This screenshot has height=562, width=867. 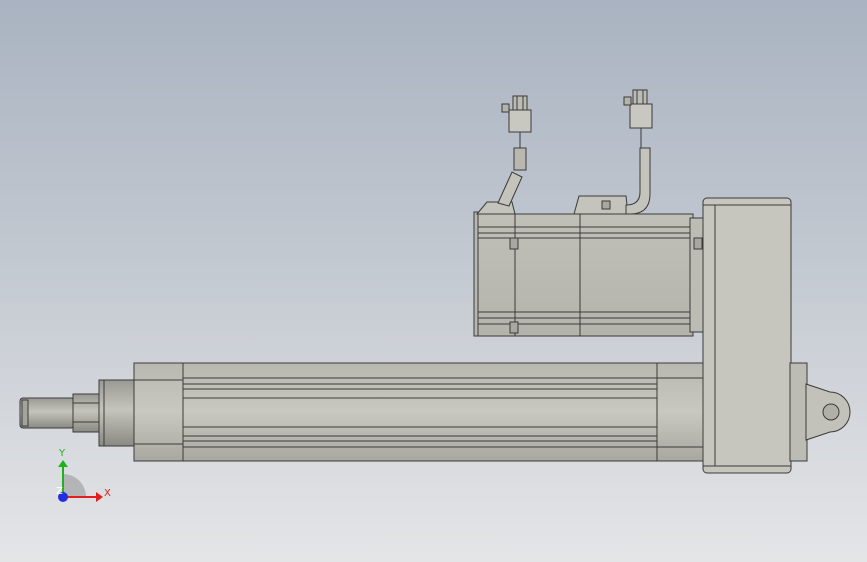 What do you see at coordinates (512, 169) in the screenshot?
I see `motor-cable-left` at bounding box center [512, 169].